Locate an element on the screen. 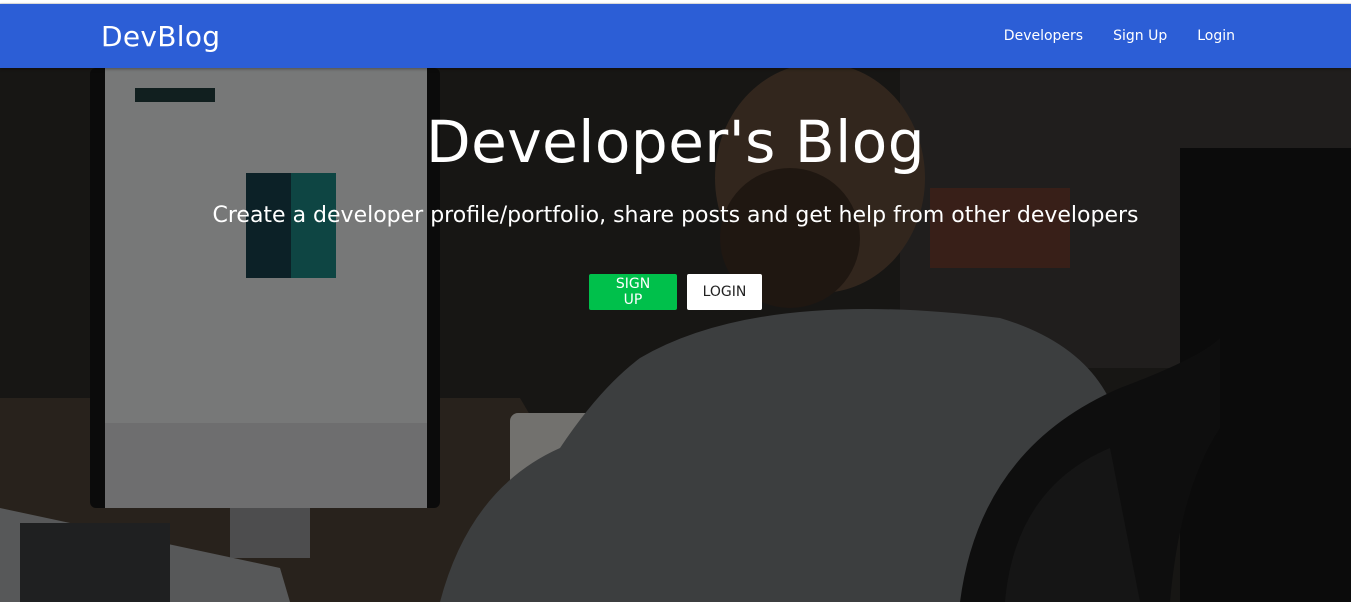  nav-link-login: Login is located at coordinates (1216, 36).